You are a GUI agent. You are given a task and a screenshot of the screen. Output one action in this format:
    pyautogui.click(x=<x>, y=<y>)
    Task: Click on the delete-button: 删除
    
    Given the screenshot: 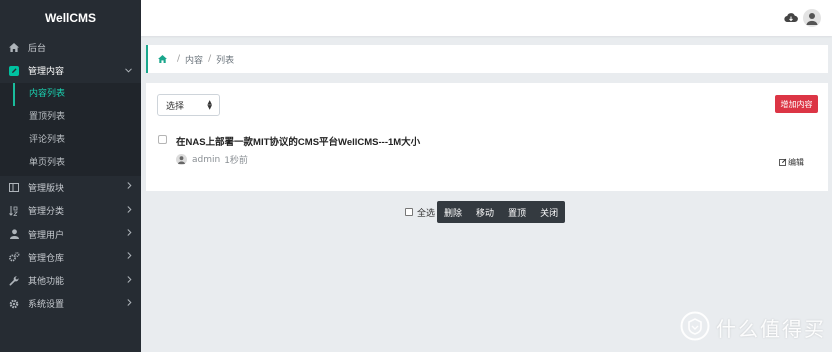 What is the action you would take?
    pyautogui.click(x=453, y=212)
    